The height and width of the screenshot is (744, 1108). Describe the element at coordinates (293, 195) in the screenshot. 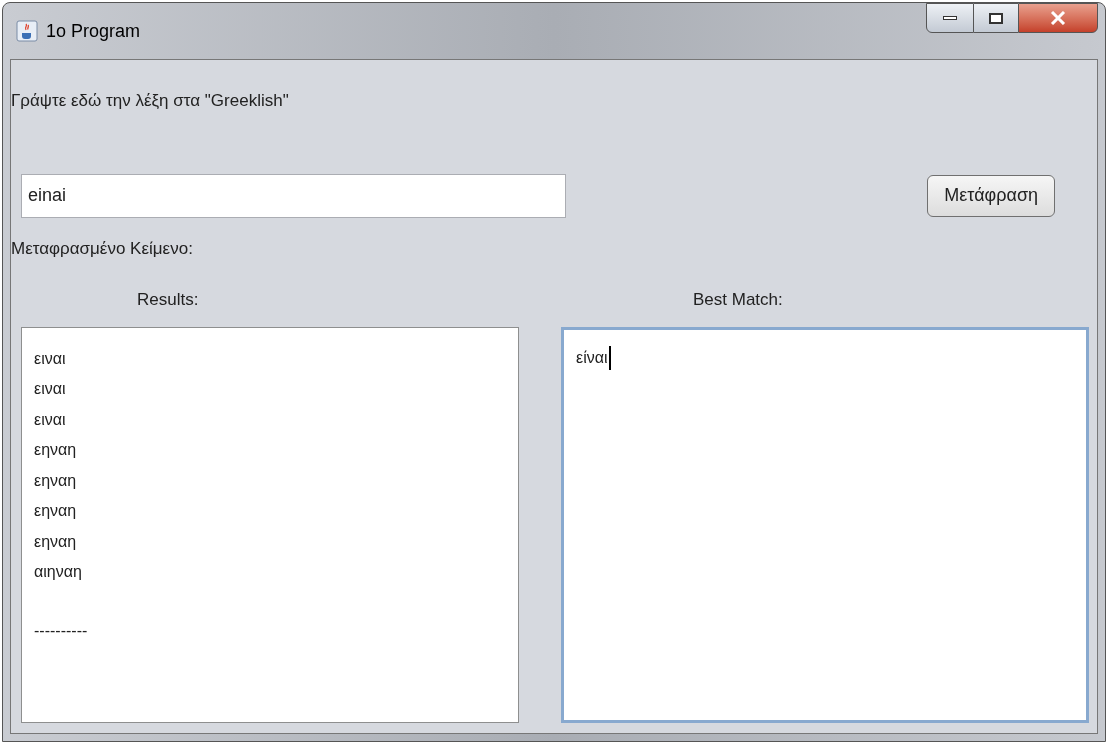

I see `greeklish-input-field: einai` at that location.